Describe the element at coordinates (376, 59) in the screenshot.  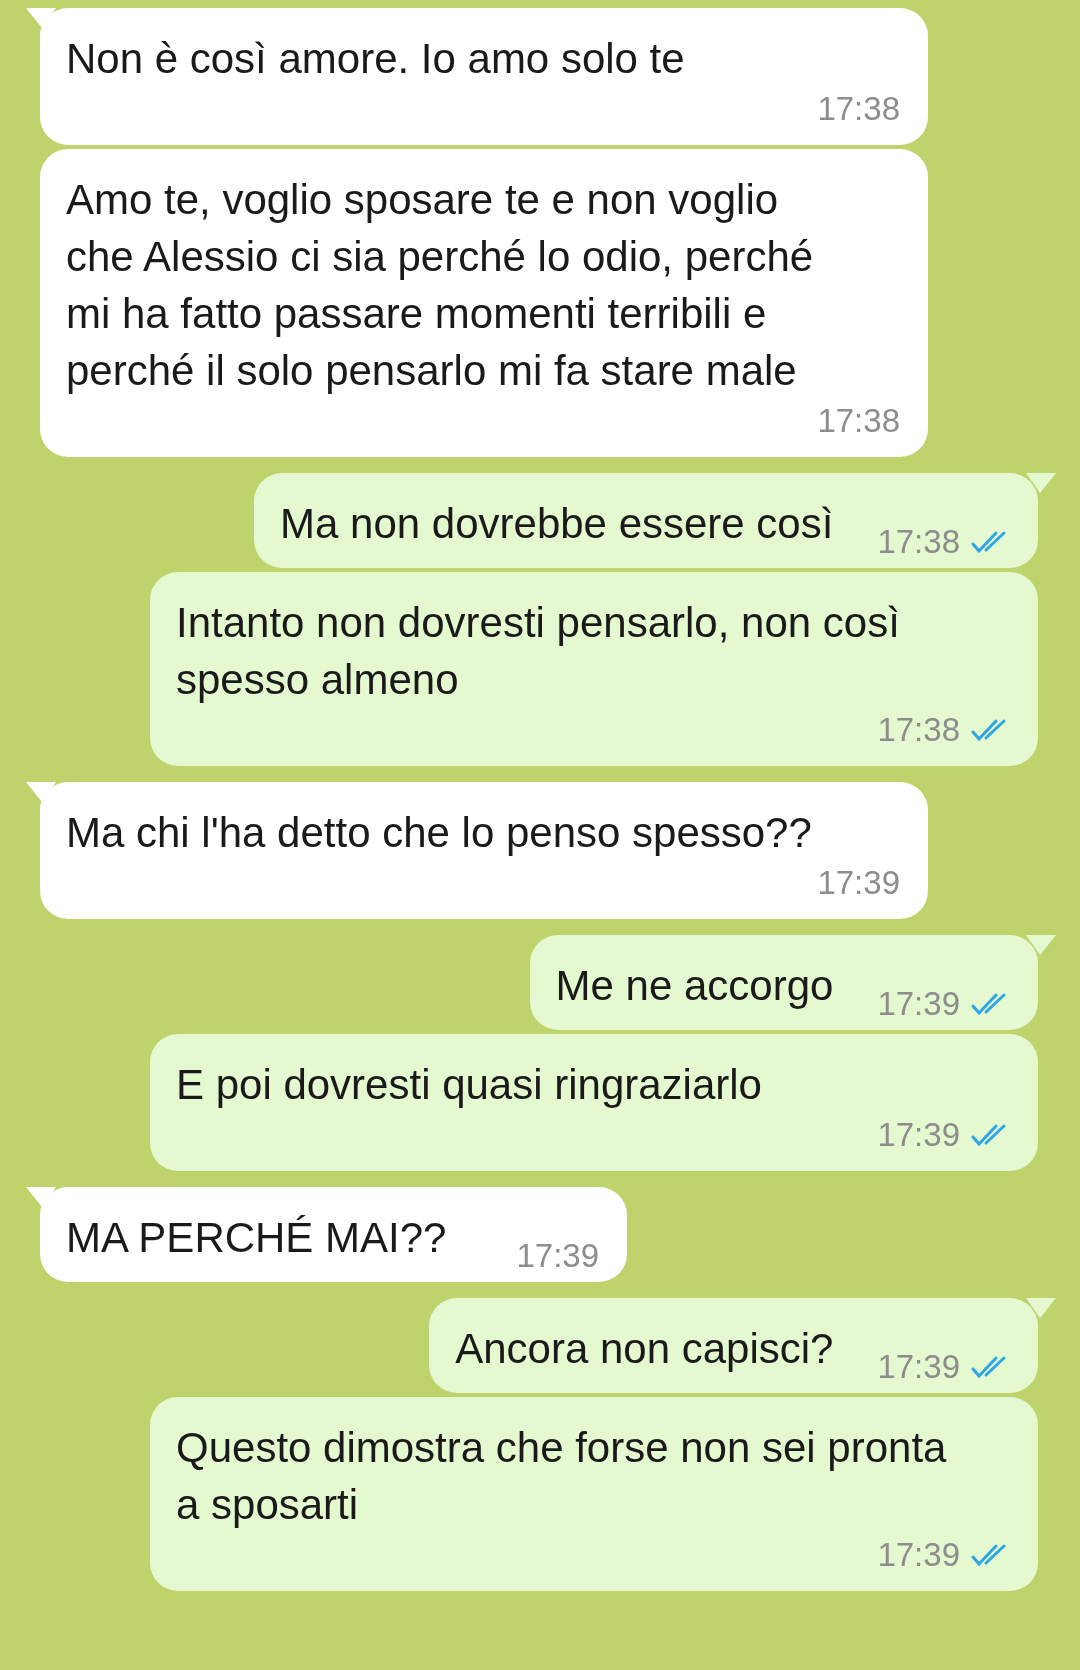
I see `message-text: Non è così amore. Io amo solo te` at that location.